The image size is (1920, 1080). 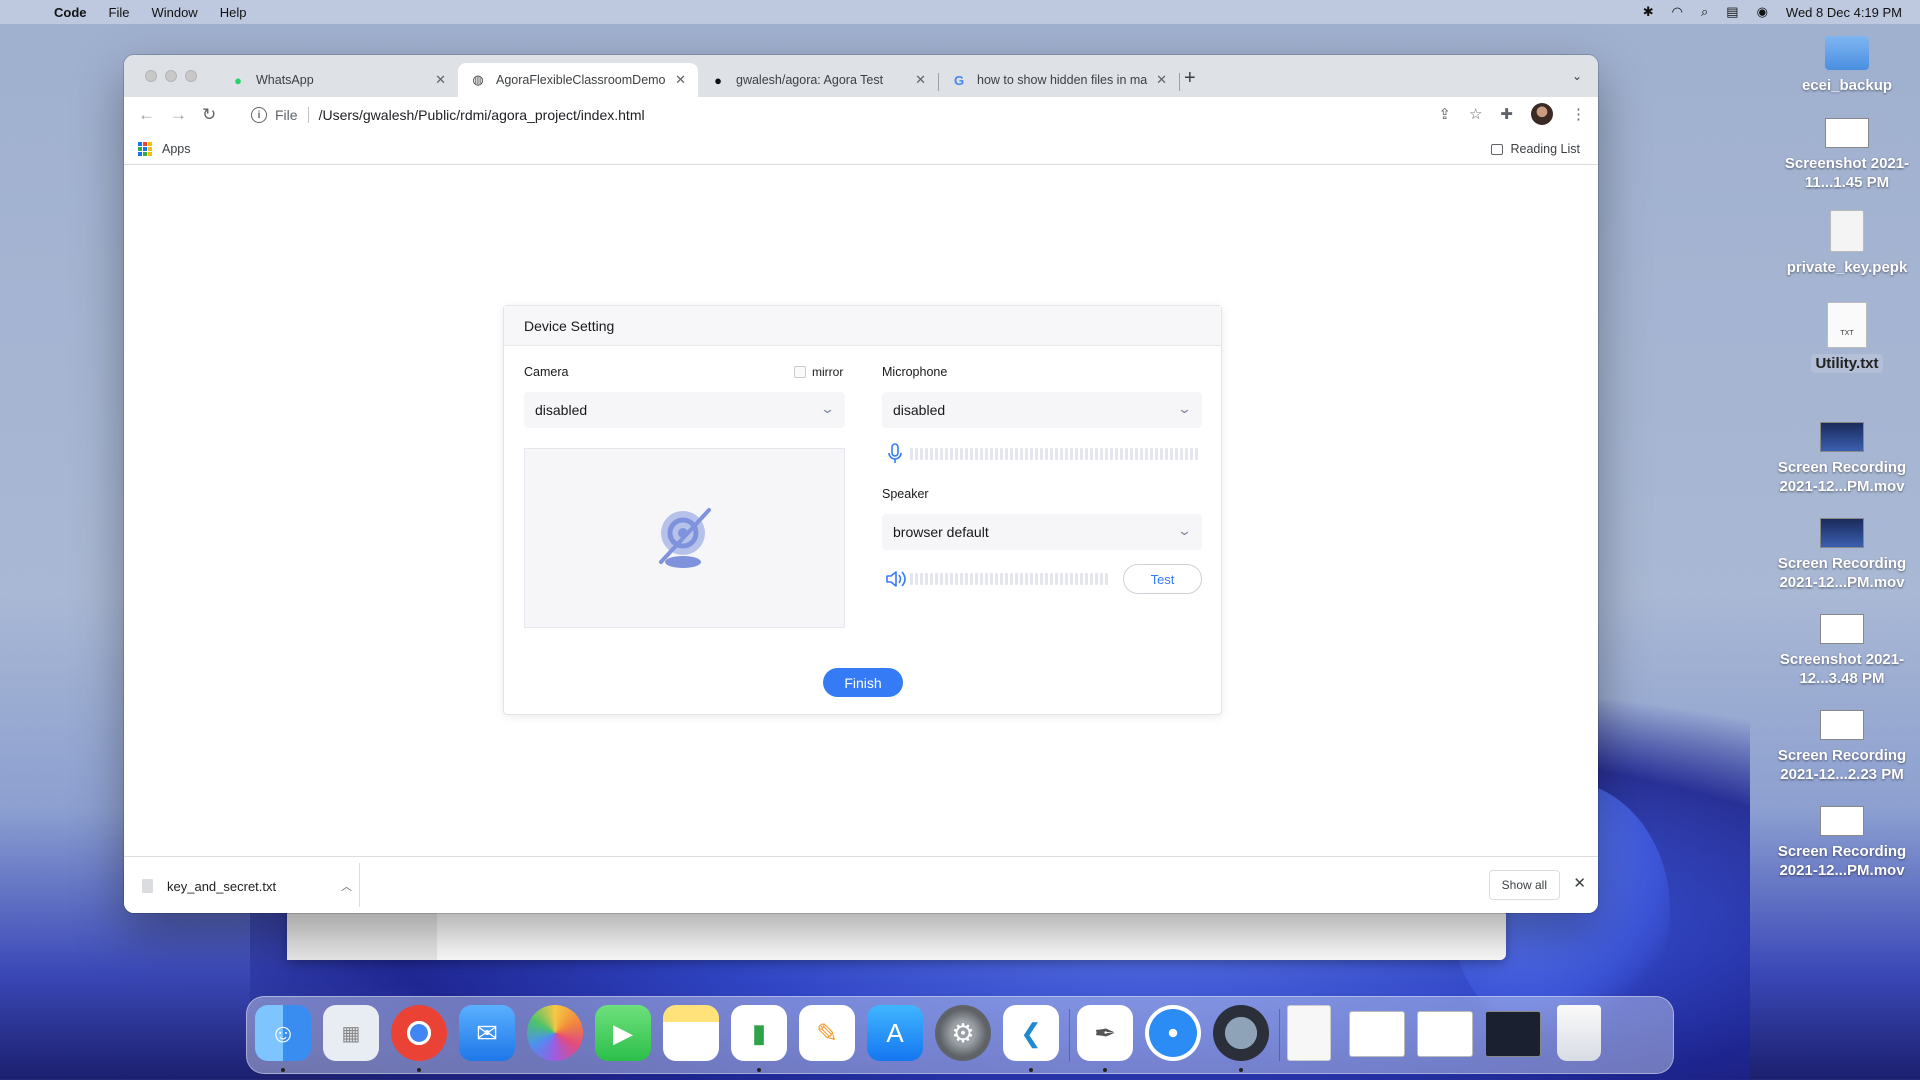 I want to click on reload-icon: ↻, so click(x=209, y=115).